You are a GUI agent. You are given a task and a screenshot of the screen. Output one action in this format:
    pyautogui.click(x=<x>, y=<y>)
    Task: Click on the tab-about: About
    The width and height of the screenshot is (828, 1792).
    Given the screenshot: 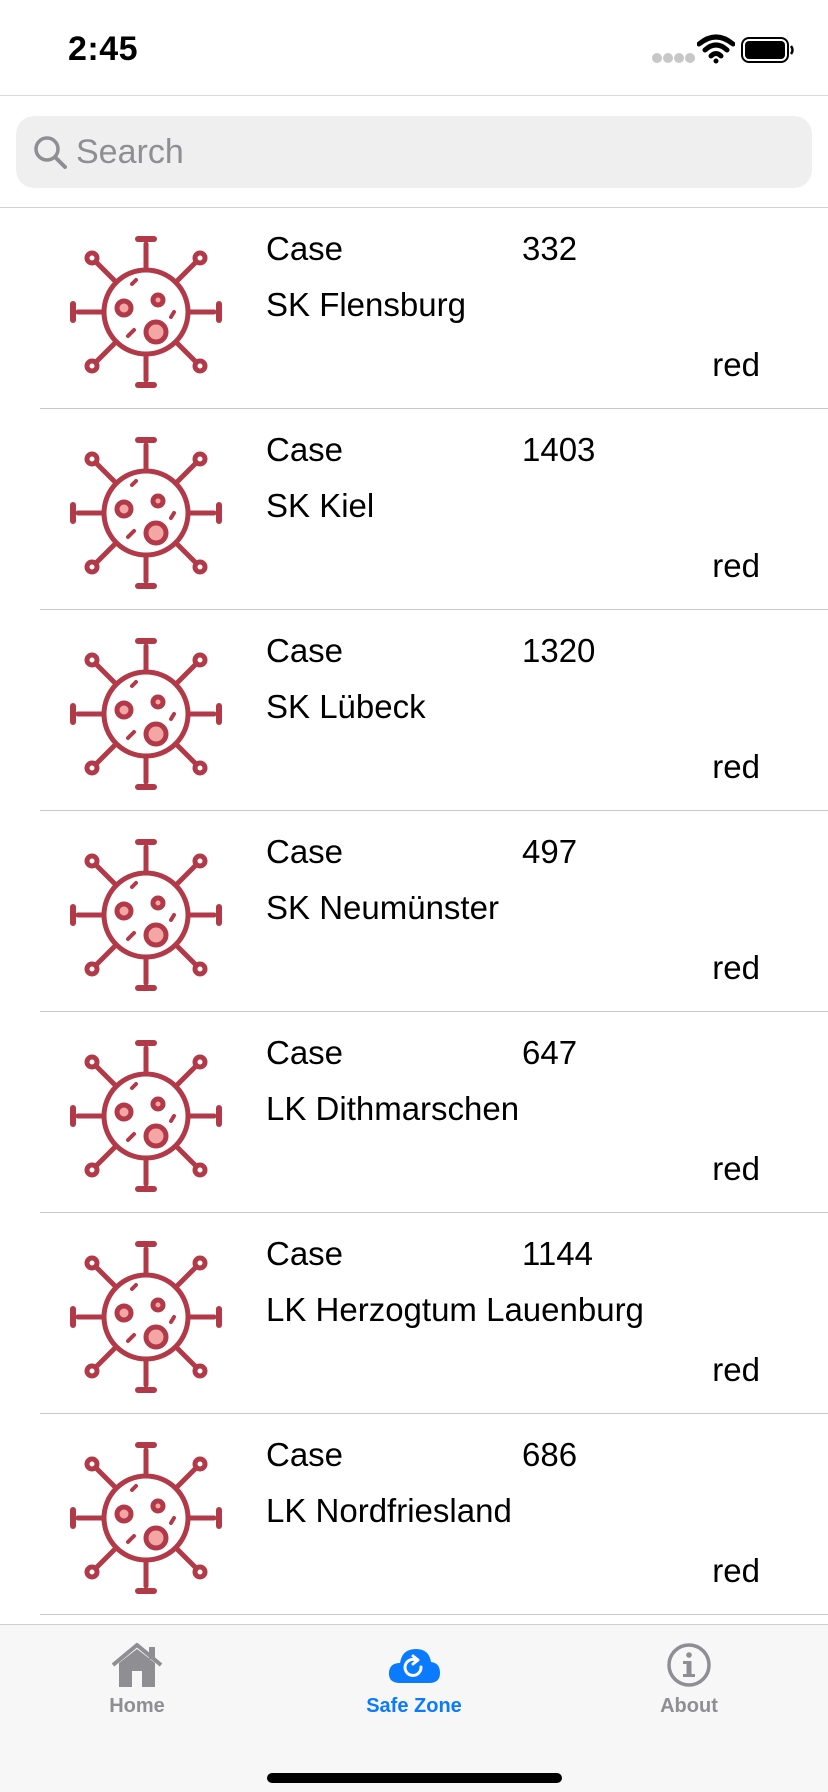 What is the action you would take?
    pyautogui.click(x=689, y=1691)
    